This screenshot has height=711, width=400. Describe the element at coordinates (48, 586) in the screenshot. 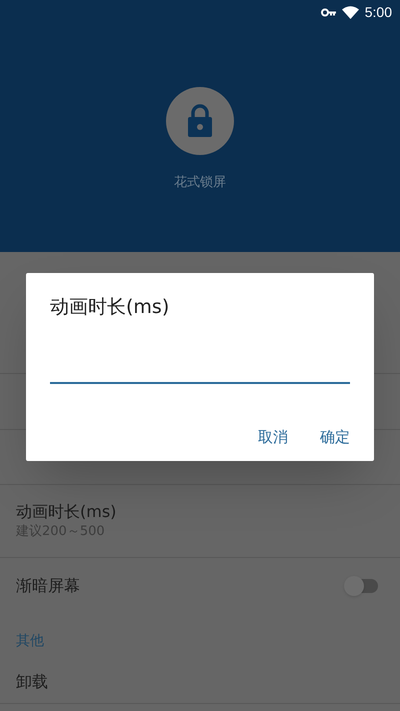

I see `item-title: 渐暗屏幕` at that location.